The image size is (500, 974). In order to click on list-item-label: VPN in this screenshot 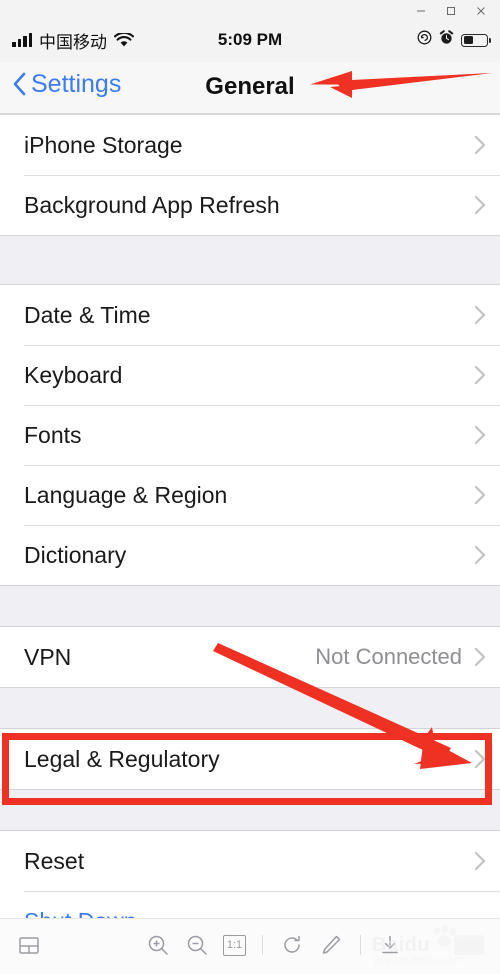, I will do `click(48, 656)`.